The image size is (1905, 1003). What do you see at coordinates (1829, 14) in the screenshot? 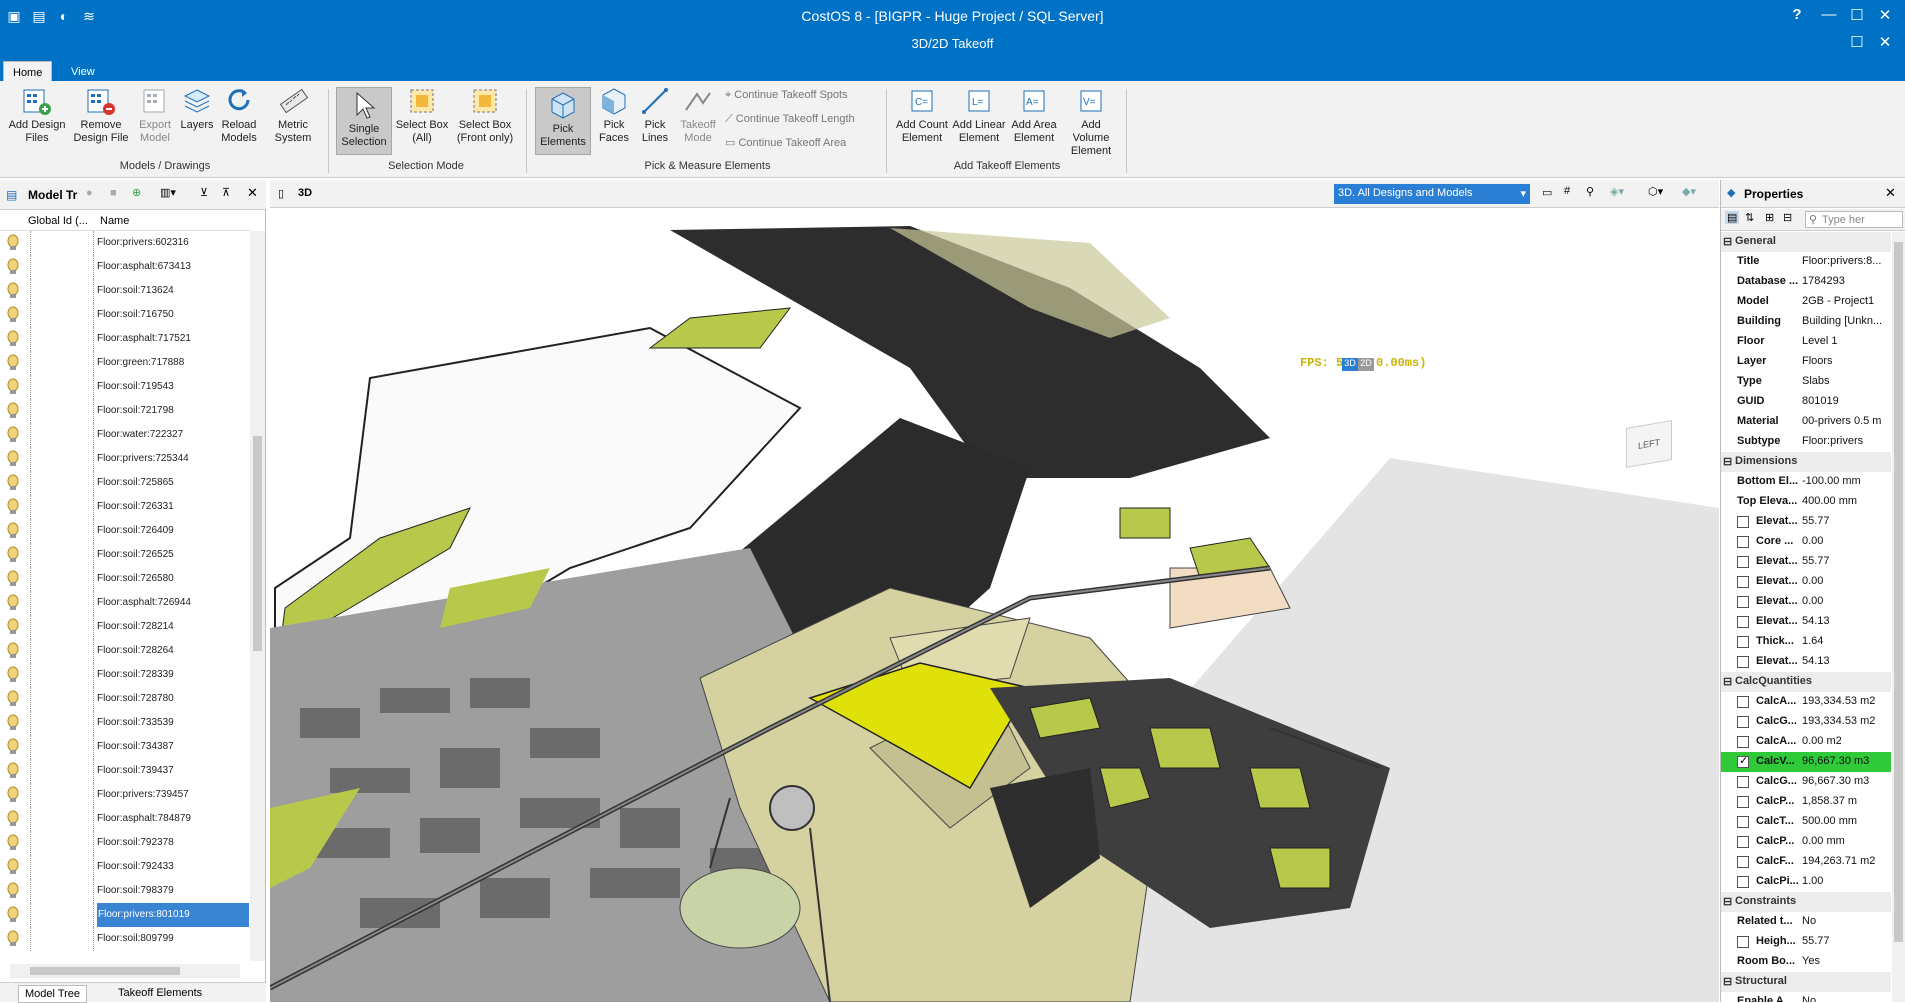
I see `minimize-button: —` at bounding box center [1829, 14].